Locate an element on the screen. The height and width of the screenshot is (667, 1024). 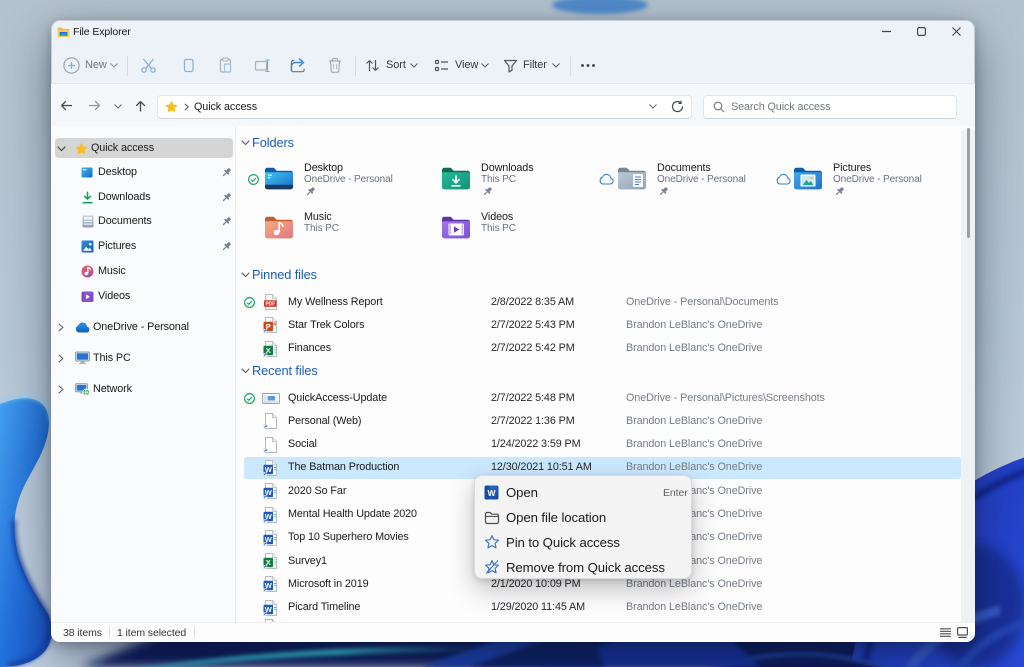
svg-text: W is located at coordinates (492, 493).